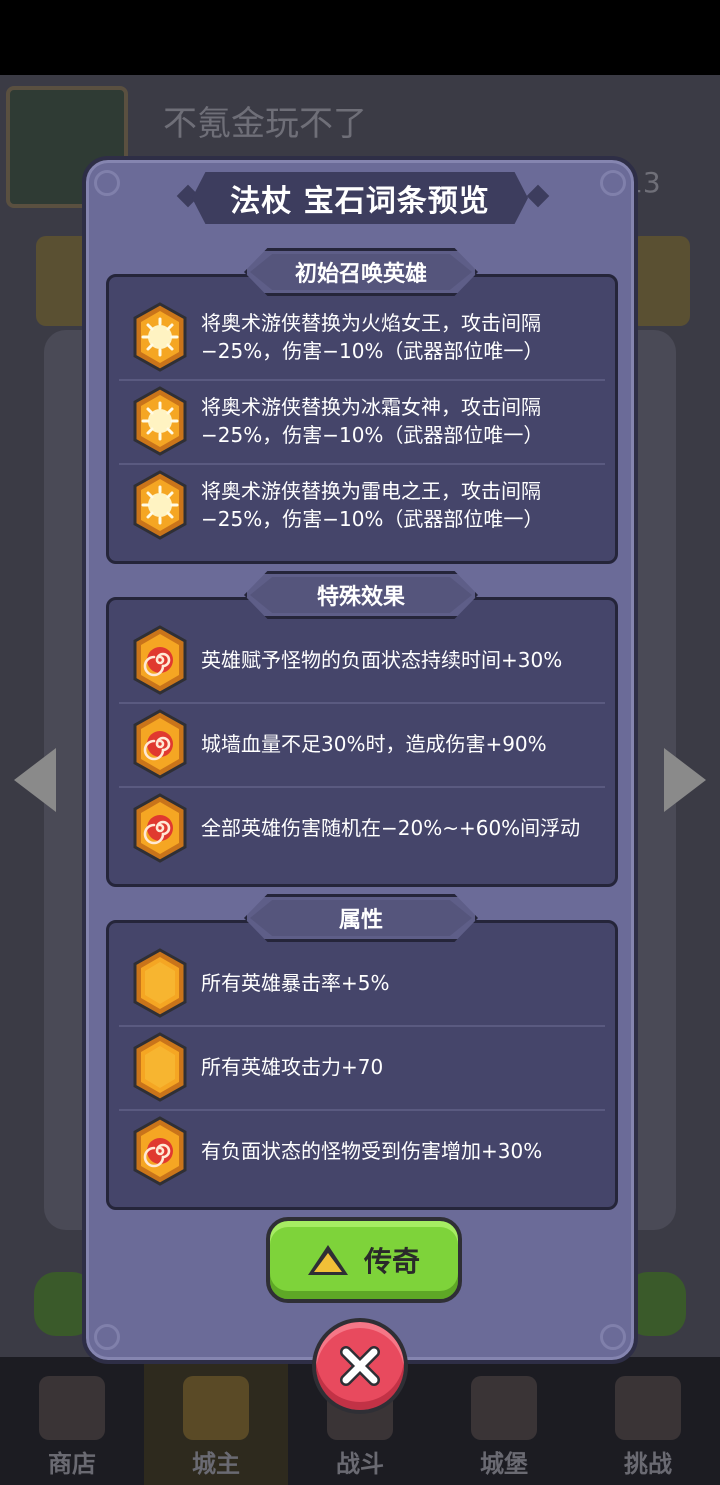 This screenshot has width=720, height=1485. What do you see at coordinates (360, 597) in the screenshot?
I see `section-label: 特殊效果` at bounding box center [360, 597].